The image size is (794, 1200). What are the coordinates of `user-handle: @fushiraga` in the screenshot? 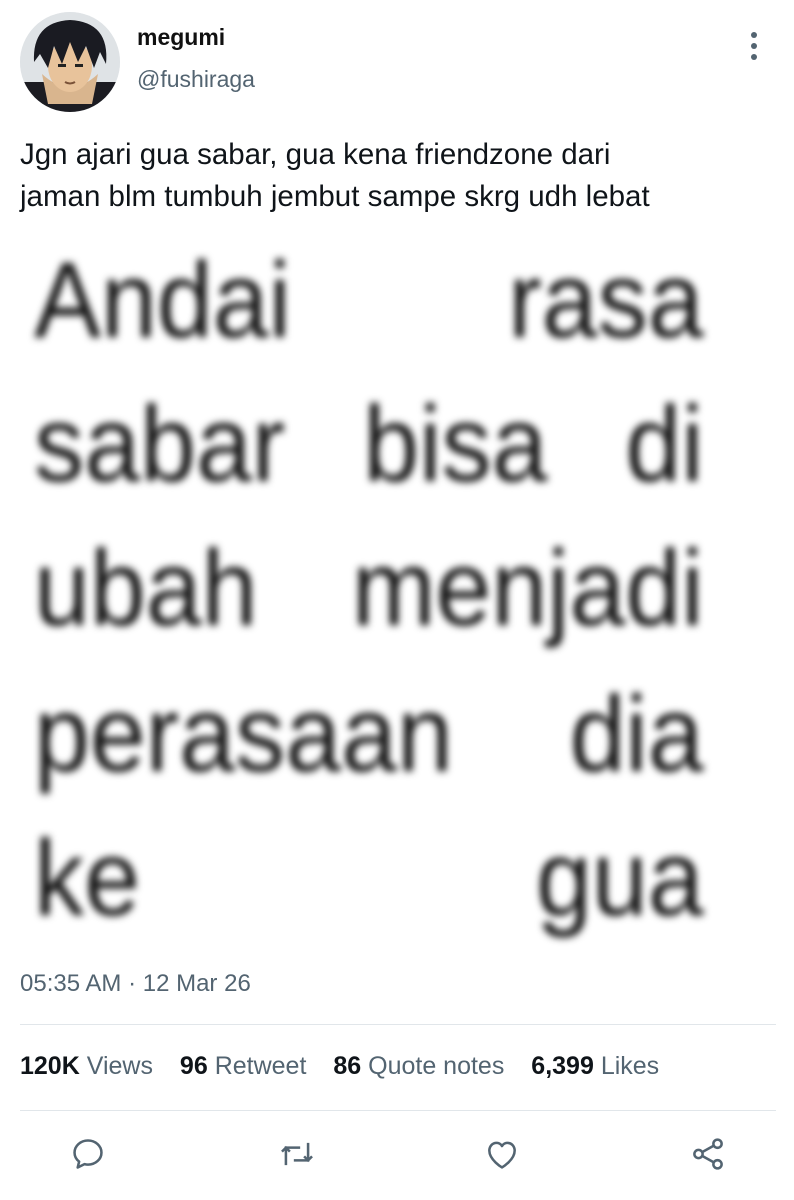 It's located at (196, 79).